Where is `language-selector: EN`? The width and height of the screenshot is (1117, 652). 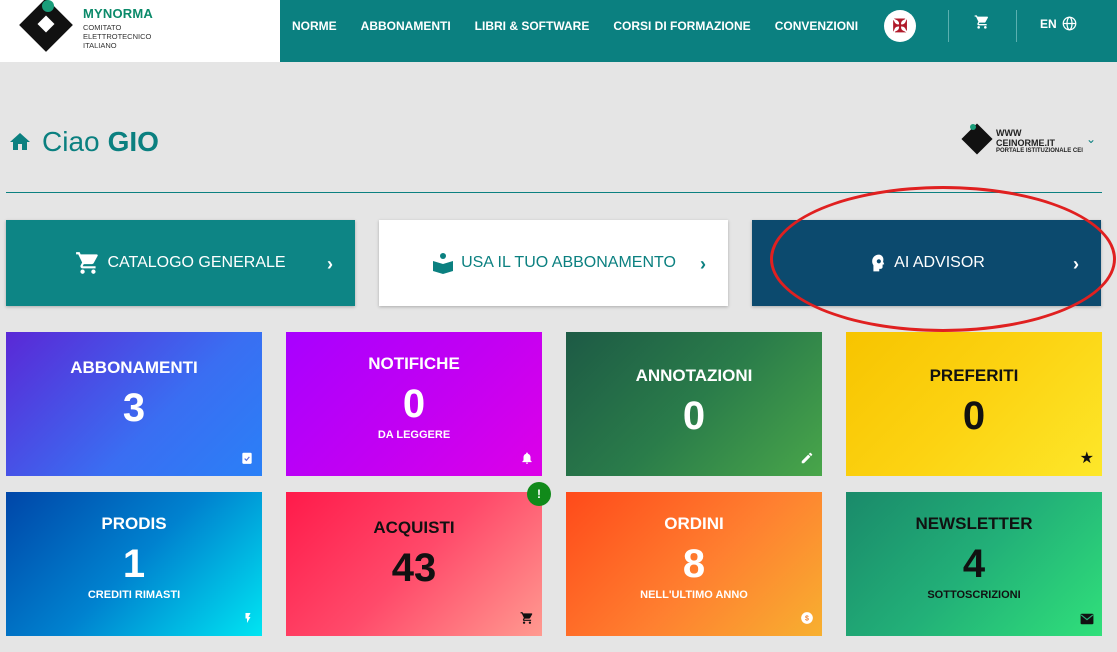
language-selector: EN is located at coordinates (1058, 23).